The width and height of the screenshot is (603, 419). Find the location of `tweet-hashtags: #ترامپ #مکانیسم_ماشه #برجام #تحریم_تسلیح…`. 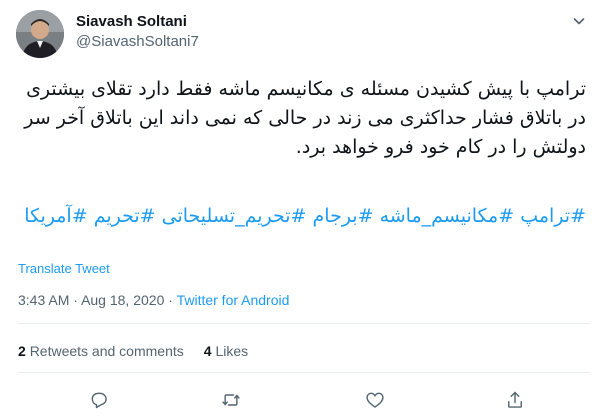

tweet-hashtags: #ترامپ #مکانیسم_ماشه #برجام #تحریم_تسلیح… is located at coordinates (300, 216).